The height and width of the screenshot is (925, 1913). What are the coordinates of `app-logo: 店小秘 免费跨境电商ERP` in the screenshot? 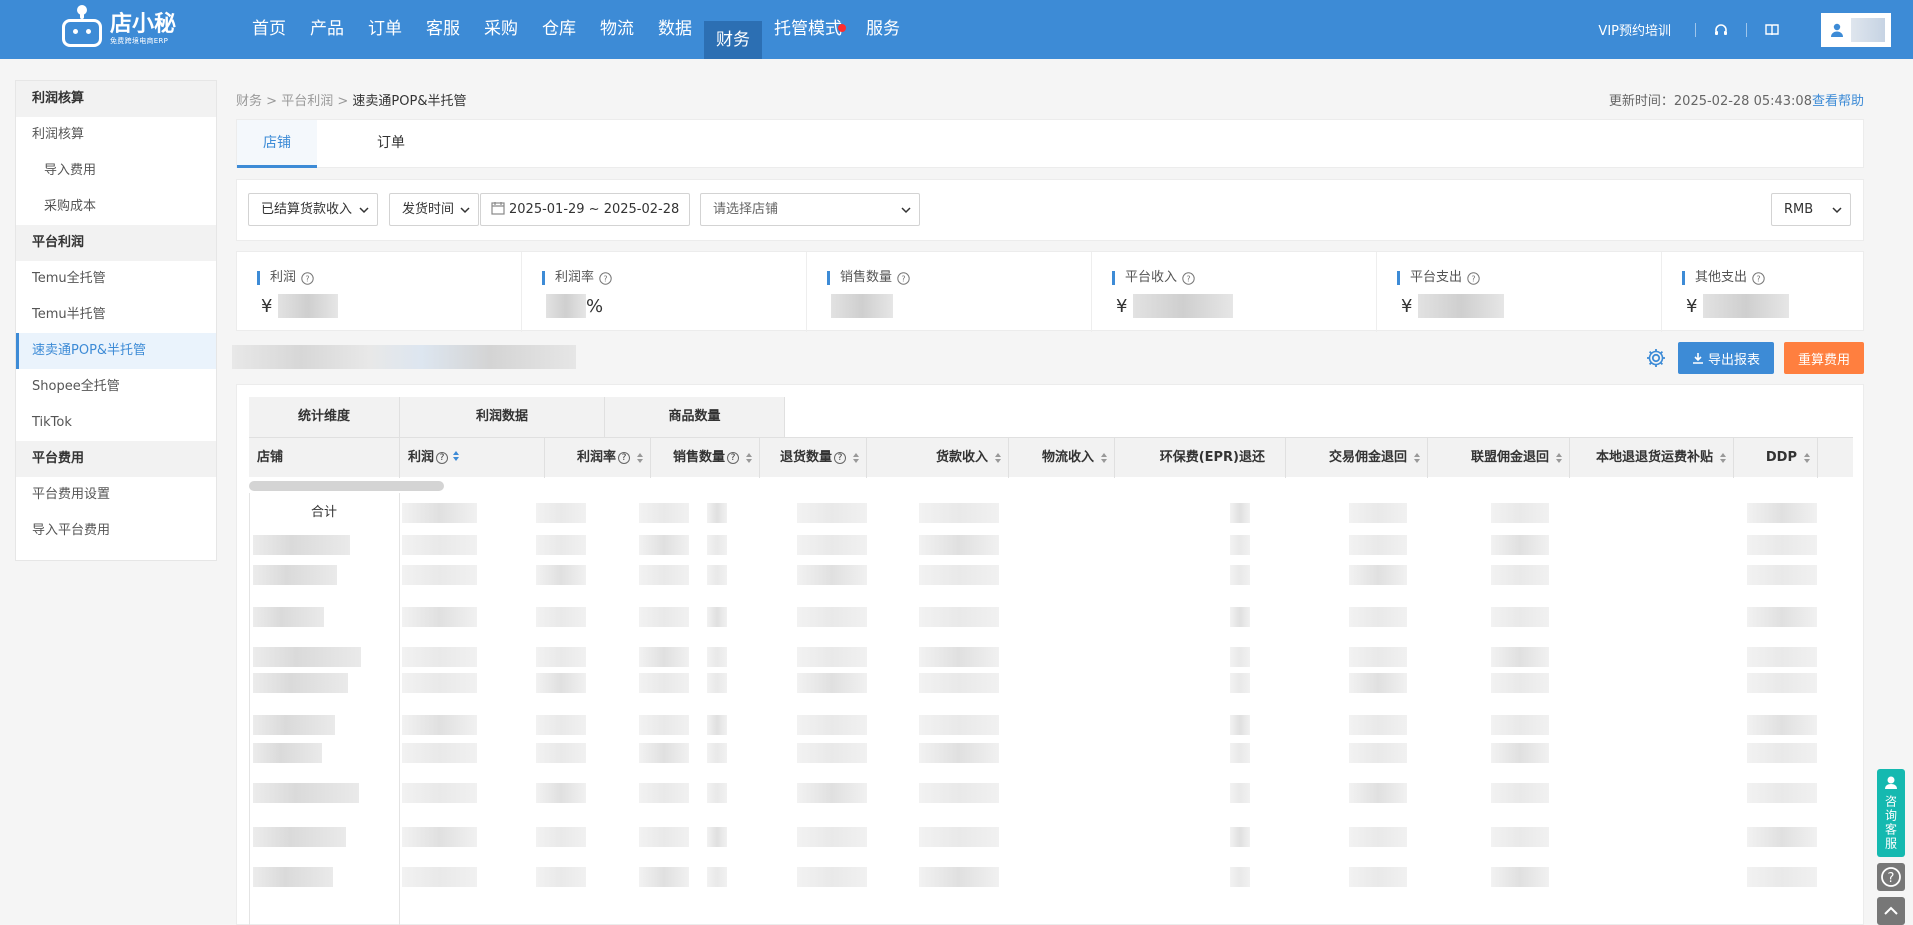 It's located at (118, 27).